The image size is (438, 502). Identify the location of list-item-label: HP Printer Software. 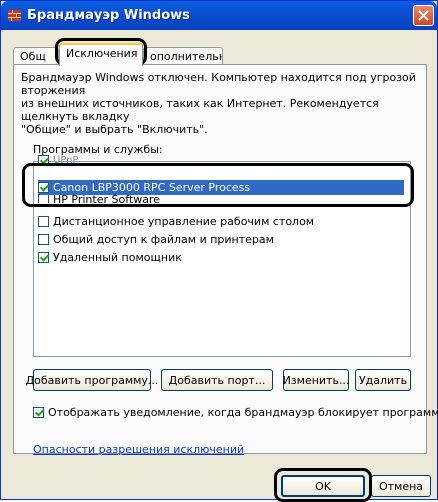
(106, 199).